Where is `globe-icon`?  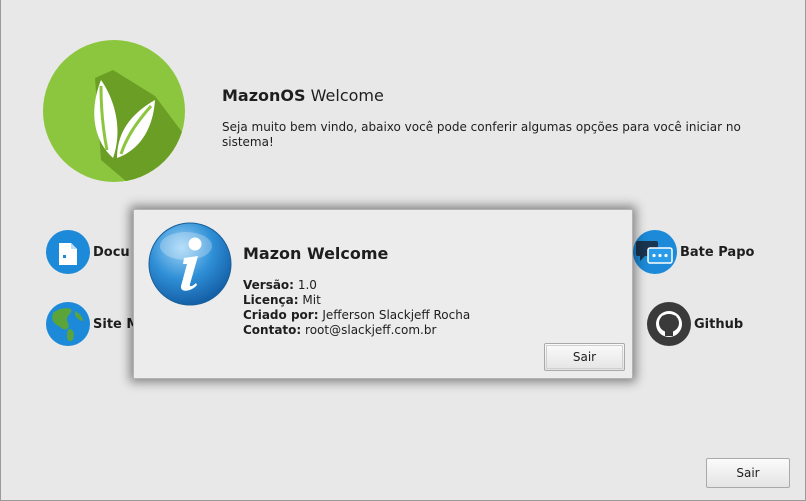 globe-icon is located at coordinates (68, 324).